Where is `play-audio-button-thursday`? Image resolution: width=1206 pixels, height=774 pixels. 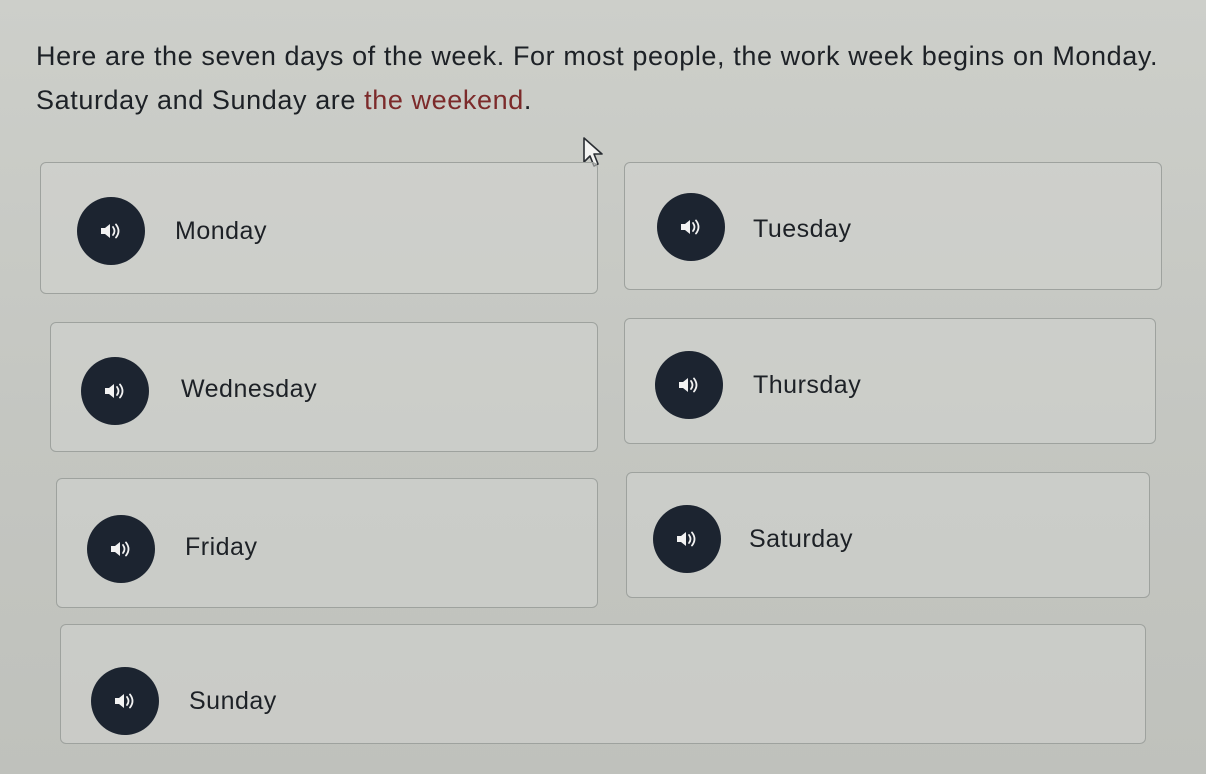 play-audio-button-thursday is located at coordinates (689, 385).